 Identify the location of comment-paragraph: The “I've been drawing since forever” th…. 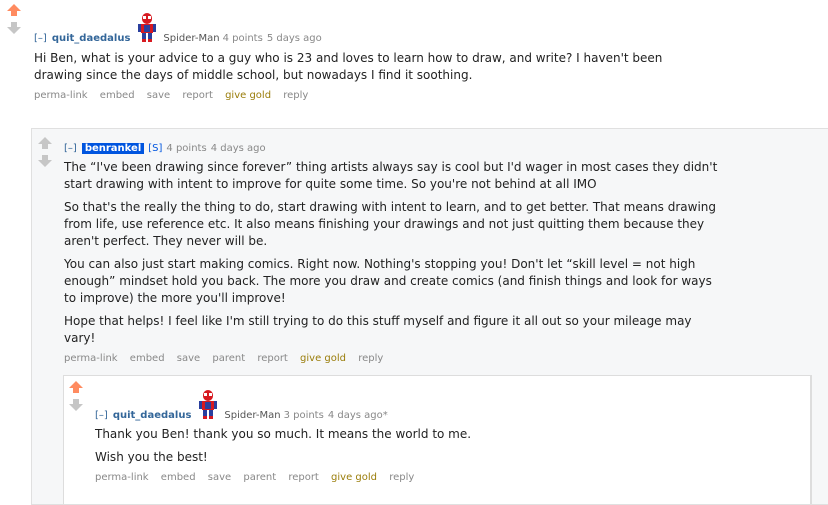
(391, 175).